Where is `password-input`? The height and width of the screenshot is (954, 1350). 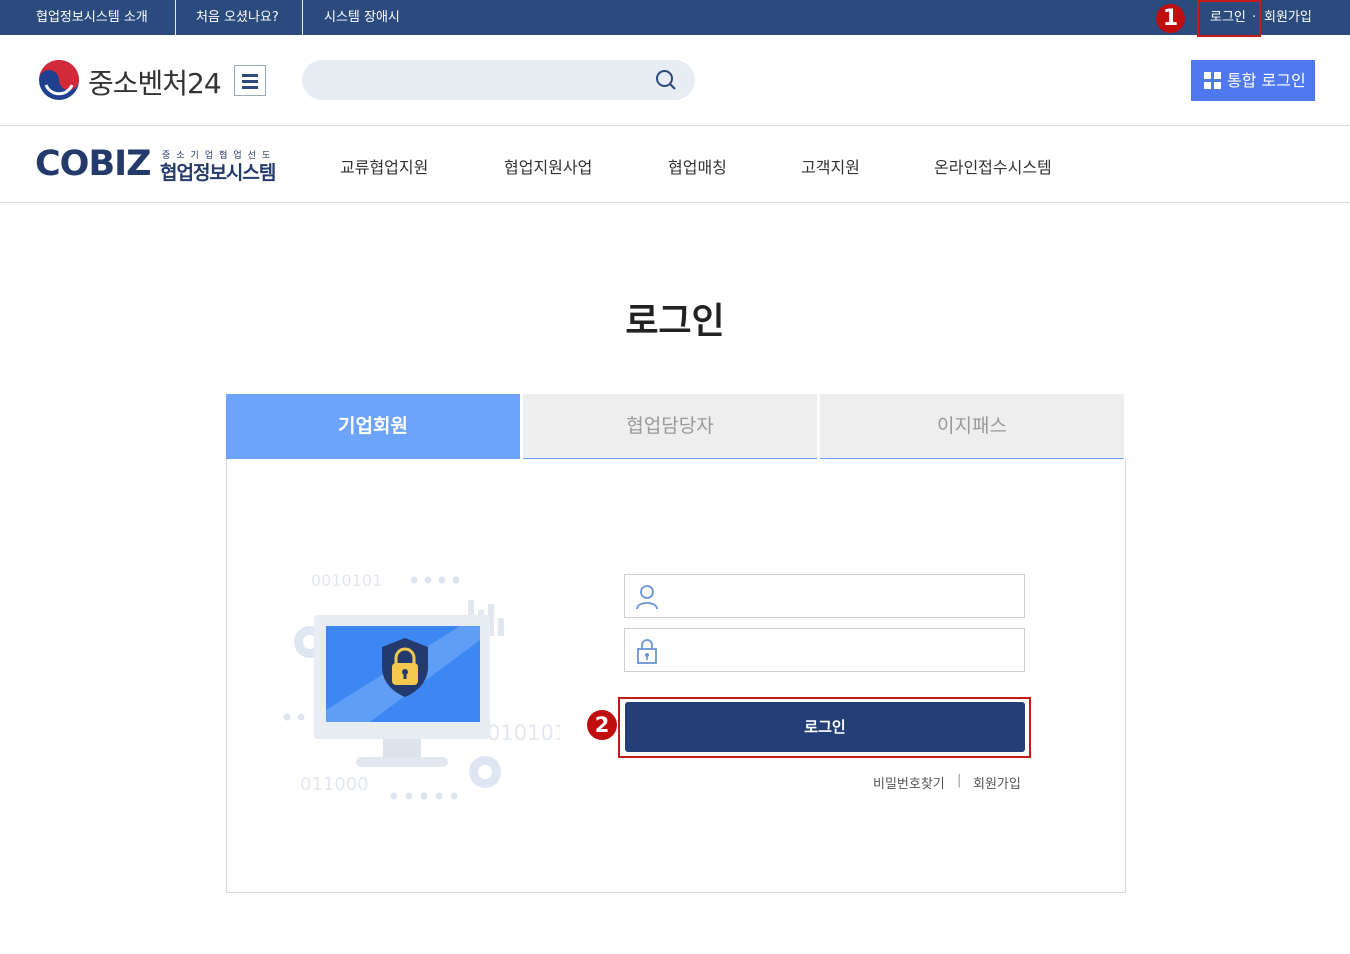 password-input is located at coordinates (841, 650).